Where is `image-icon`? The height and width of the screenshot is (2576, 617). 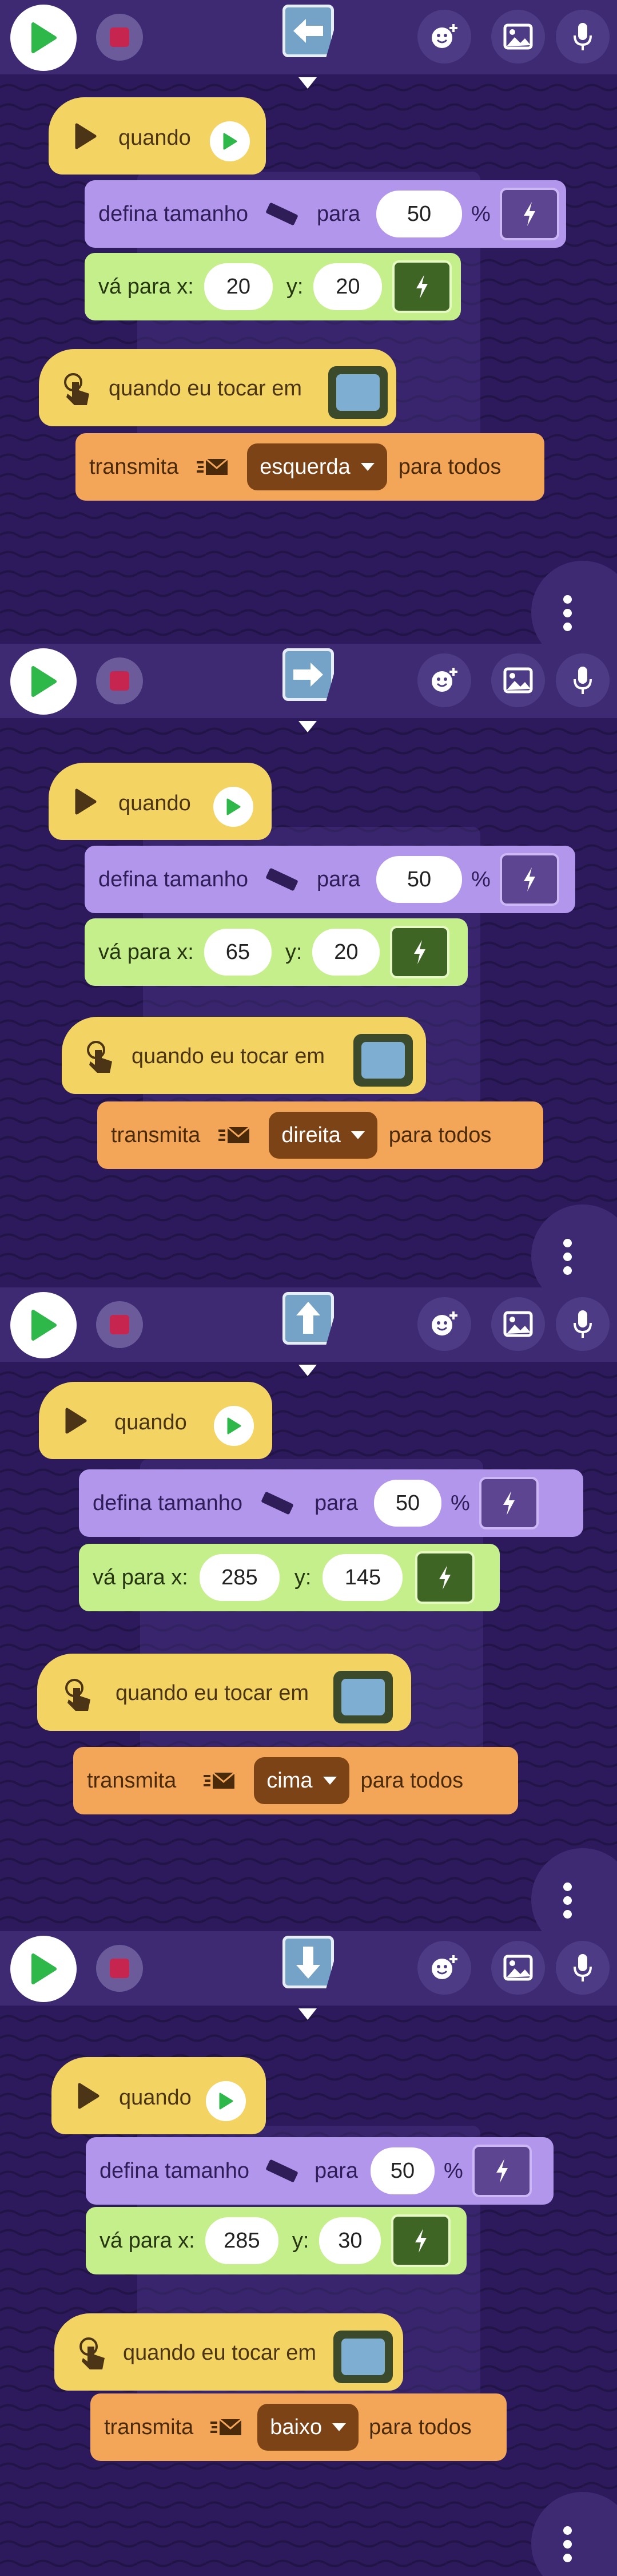 image-icon is located at coordinates (518, 680).